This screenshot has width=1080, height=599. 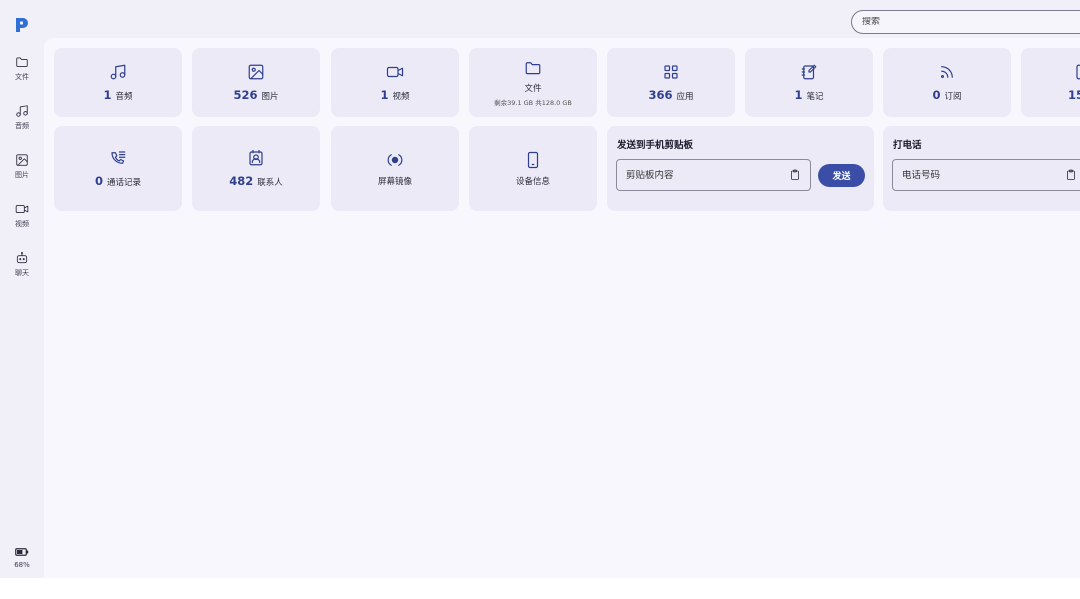 I want to click on app-logo, so click(x=22, y=25).